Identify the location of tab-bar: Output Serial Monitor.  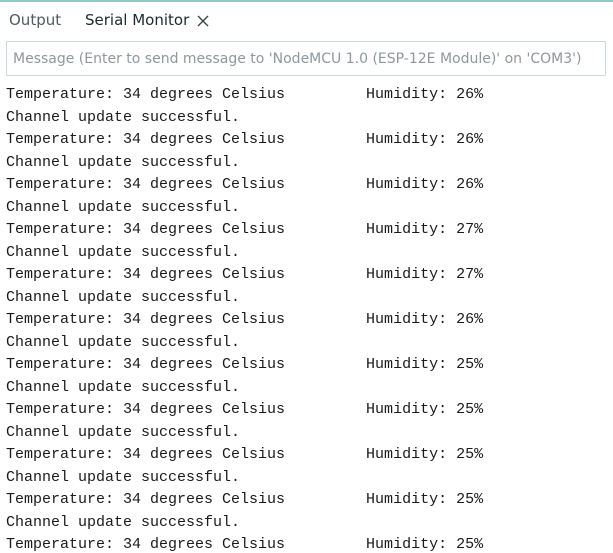
(306, 20).